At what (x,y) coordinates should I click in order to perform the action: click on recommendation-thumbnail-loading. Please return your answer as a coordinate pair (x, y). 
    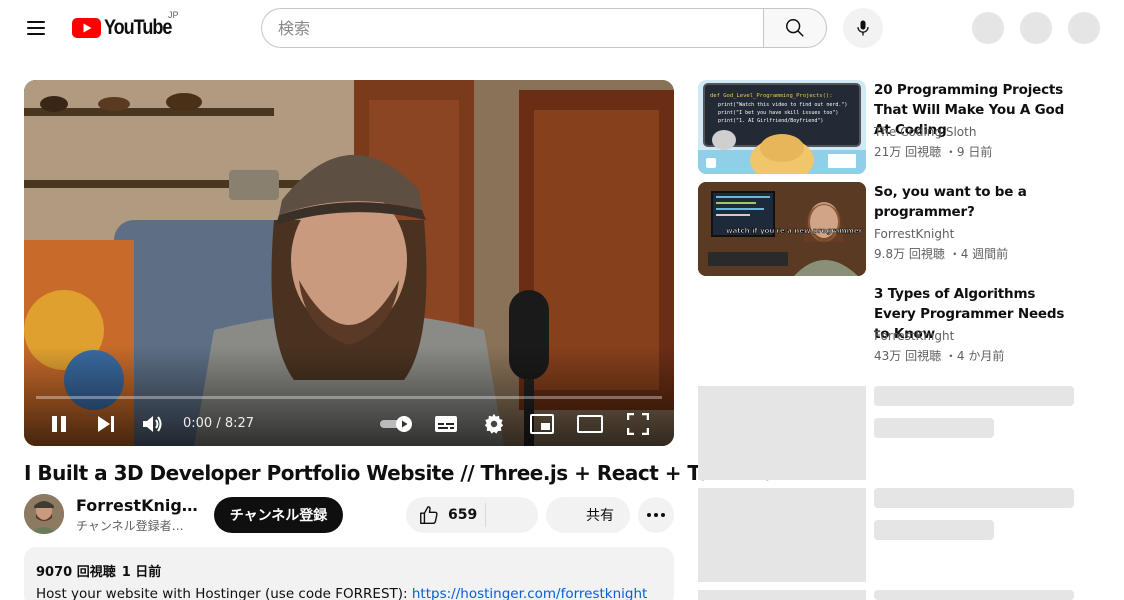
    Looking at the image, I should click on (782, 331).